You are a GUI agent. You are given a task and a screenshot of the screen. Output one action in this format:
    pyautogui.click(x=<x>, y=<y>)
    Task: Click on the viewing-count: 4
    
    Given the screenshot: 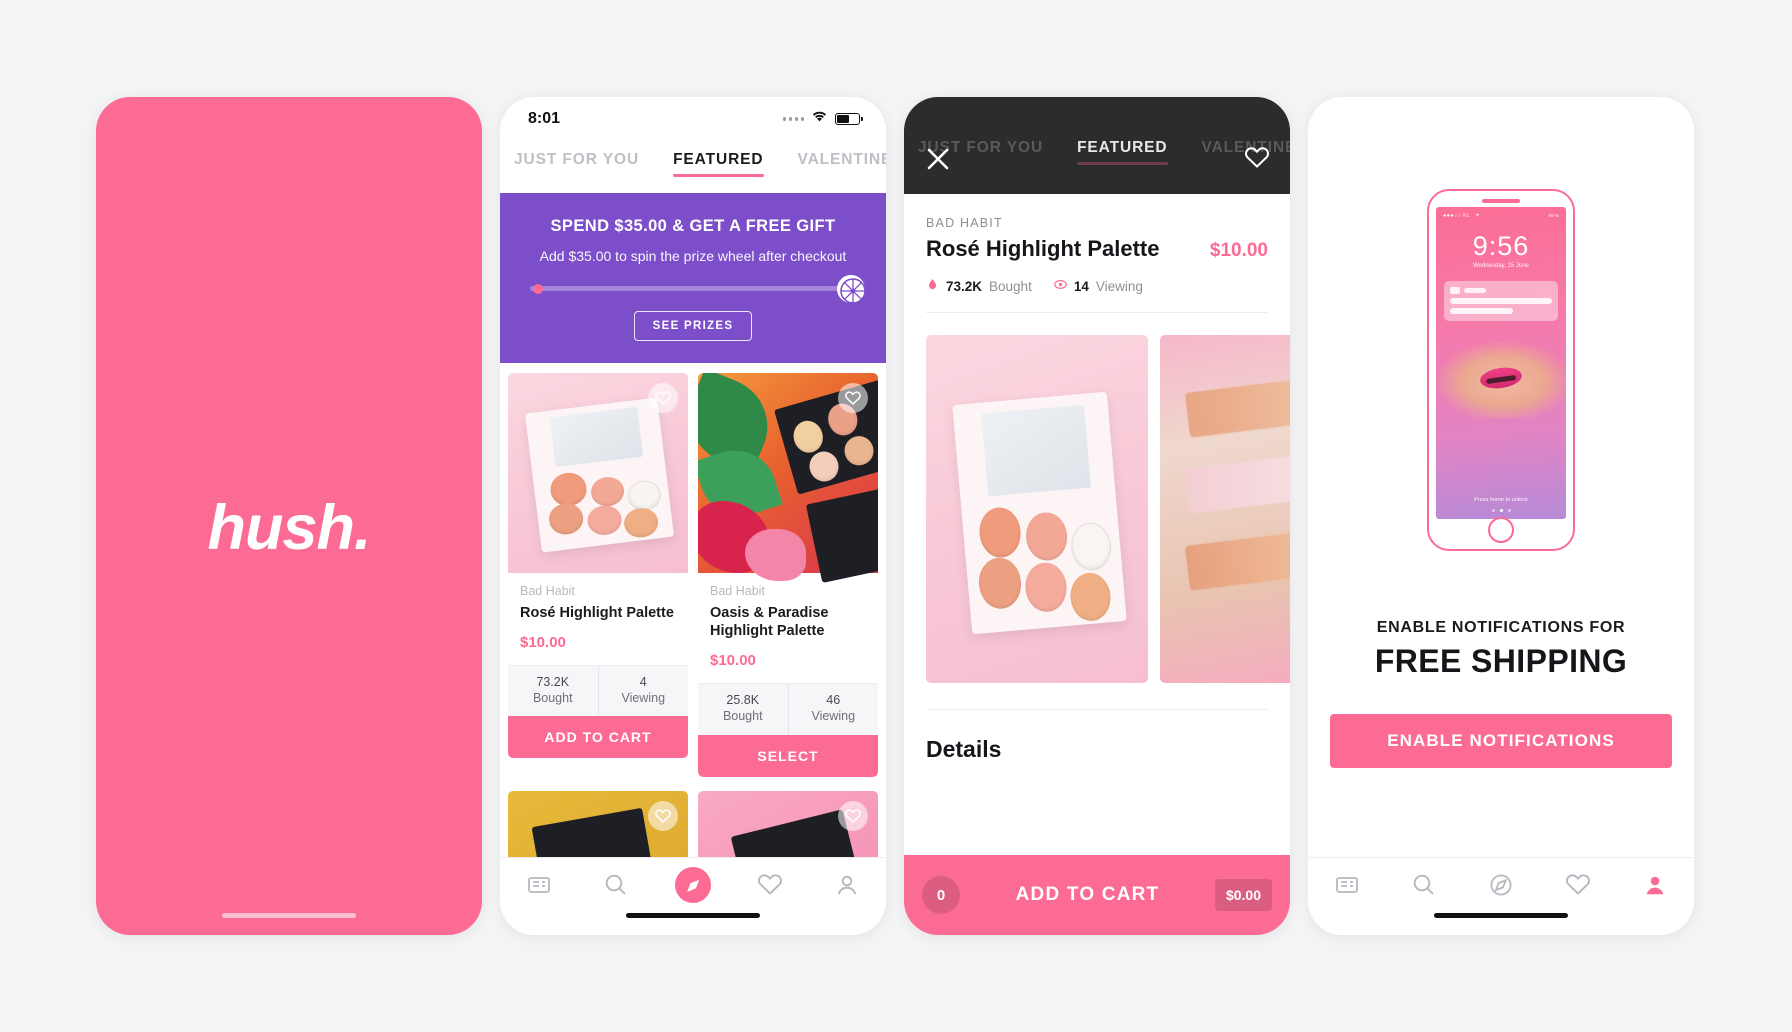 What is the action you would take?
    pyautogui.click(x=643, y=682)
    